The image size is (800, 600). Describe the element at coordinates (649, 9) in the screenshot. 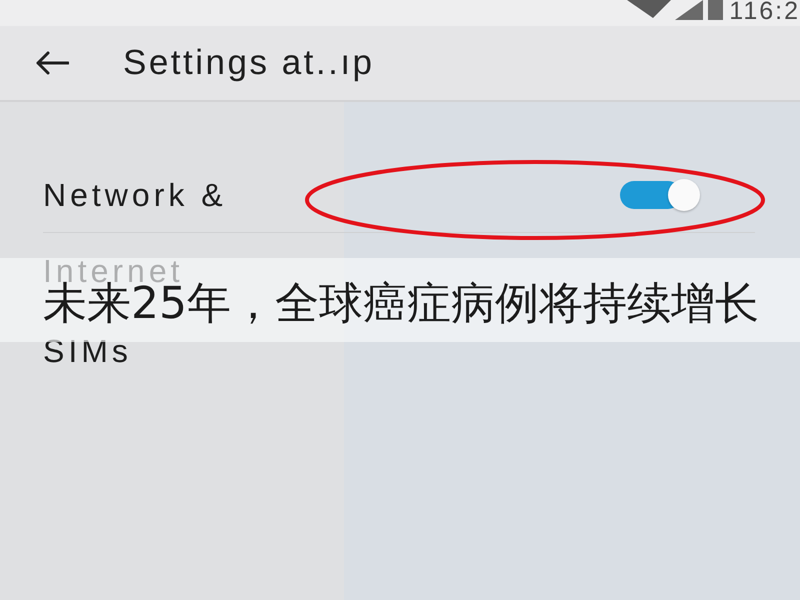

I see `wifi-icon` at that location.